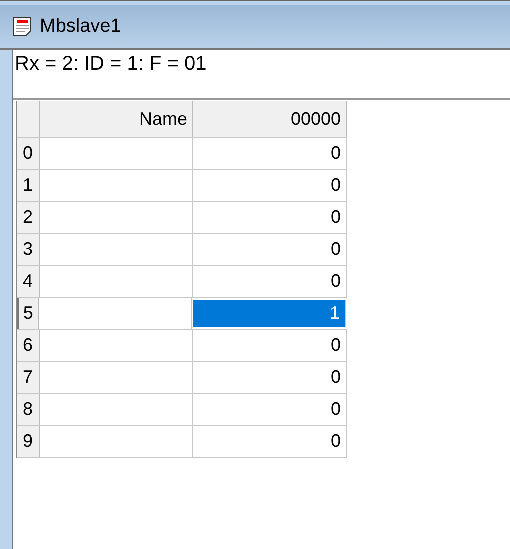 The image size is (510, 549). Describe the element at coordinates (28, 281) in the screenshot. I see `row-header: 4` at that location.